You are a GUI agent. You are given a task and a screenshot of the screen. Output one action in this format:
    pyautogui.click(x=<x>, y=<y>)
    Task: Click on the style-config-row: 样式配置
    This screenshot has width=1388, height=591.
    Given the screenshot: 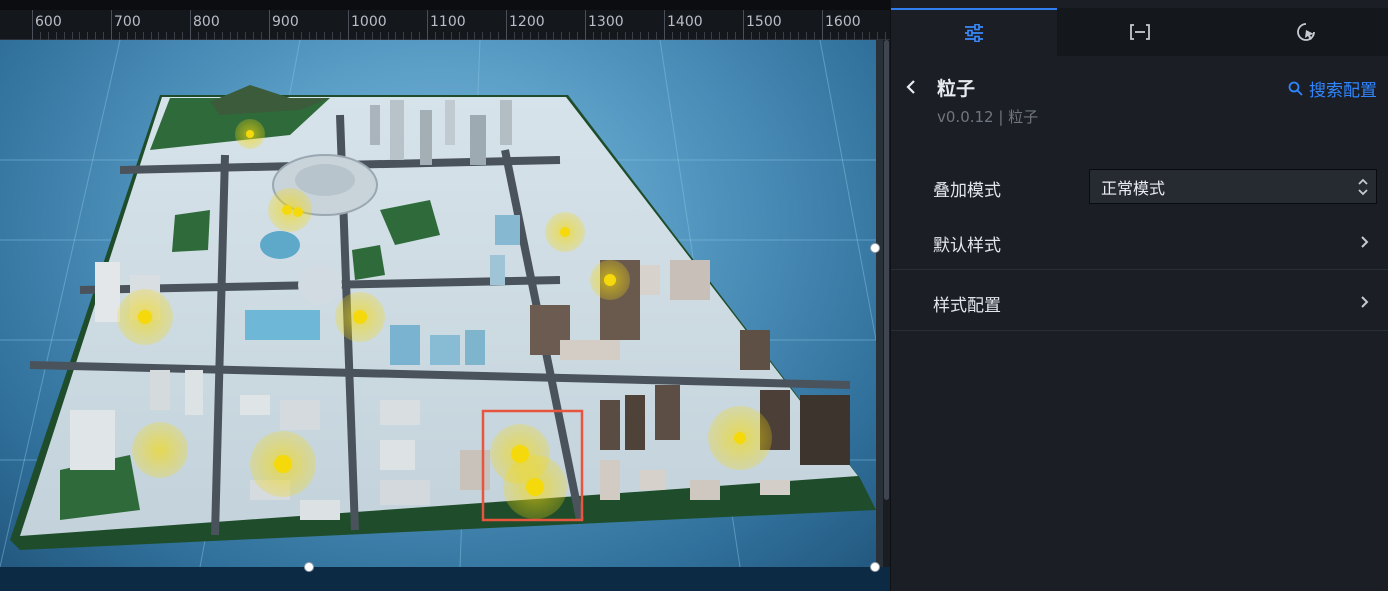 What is the action you would take?
    pyautogui.click(x=1139, y=301)
    